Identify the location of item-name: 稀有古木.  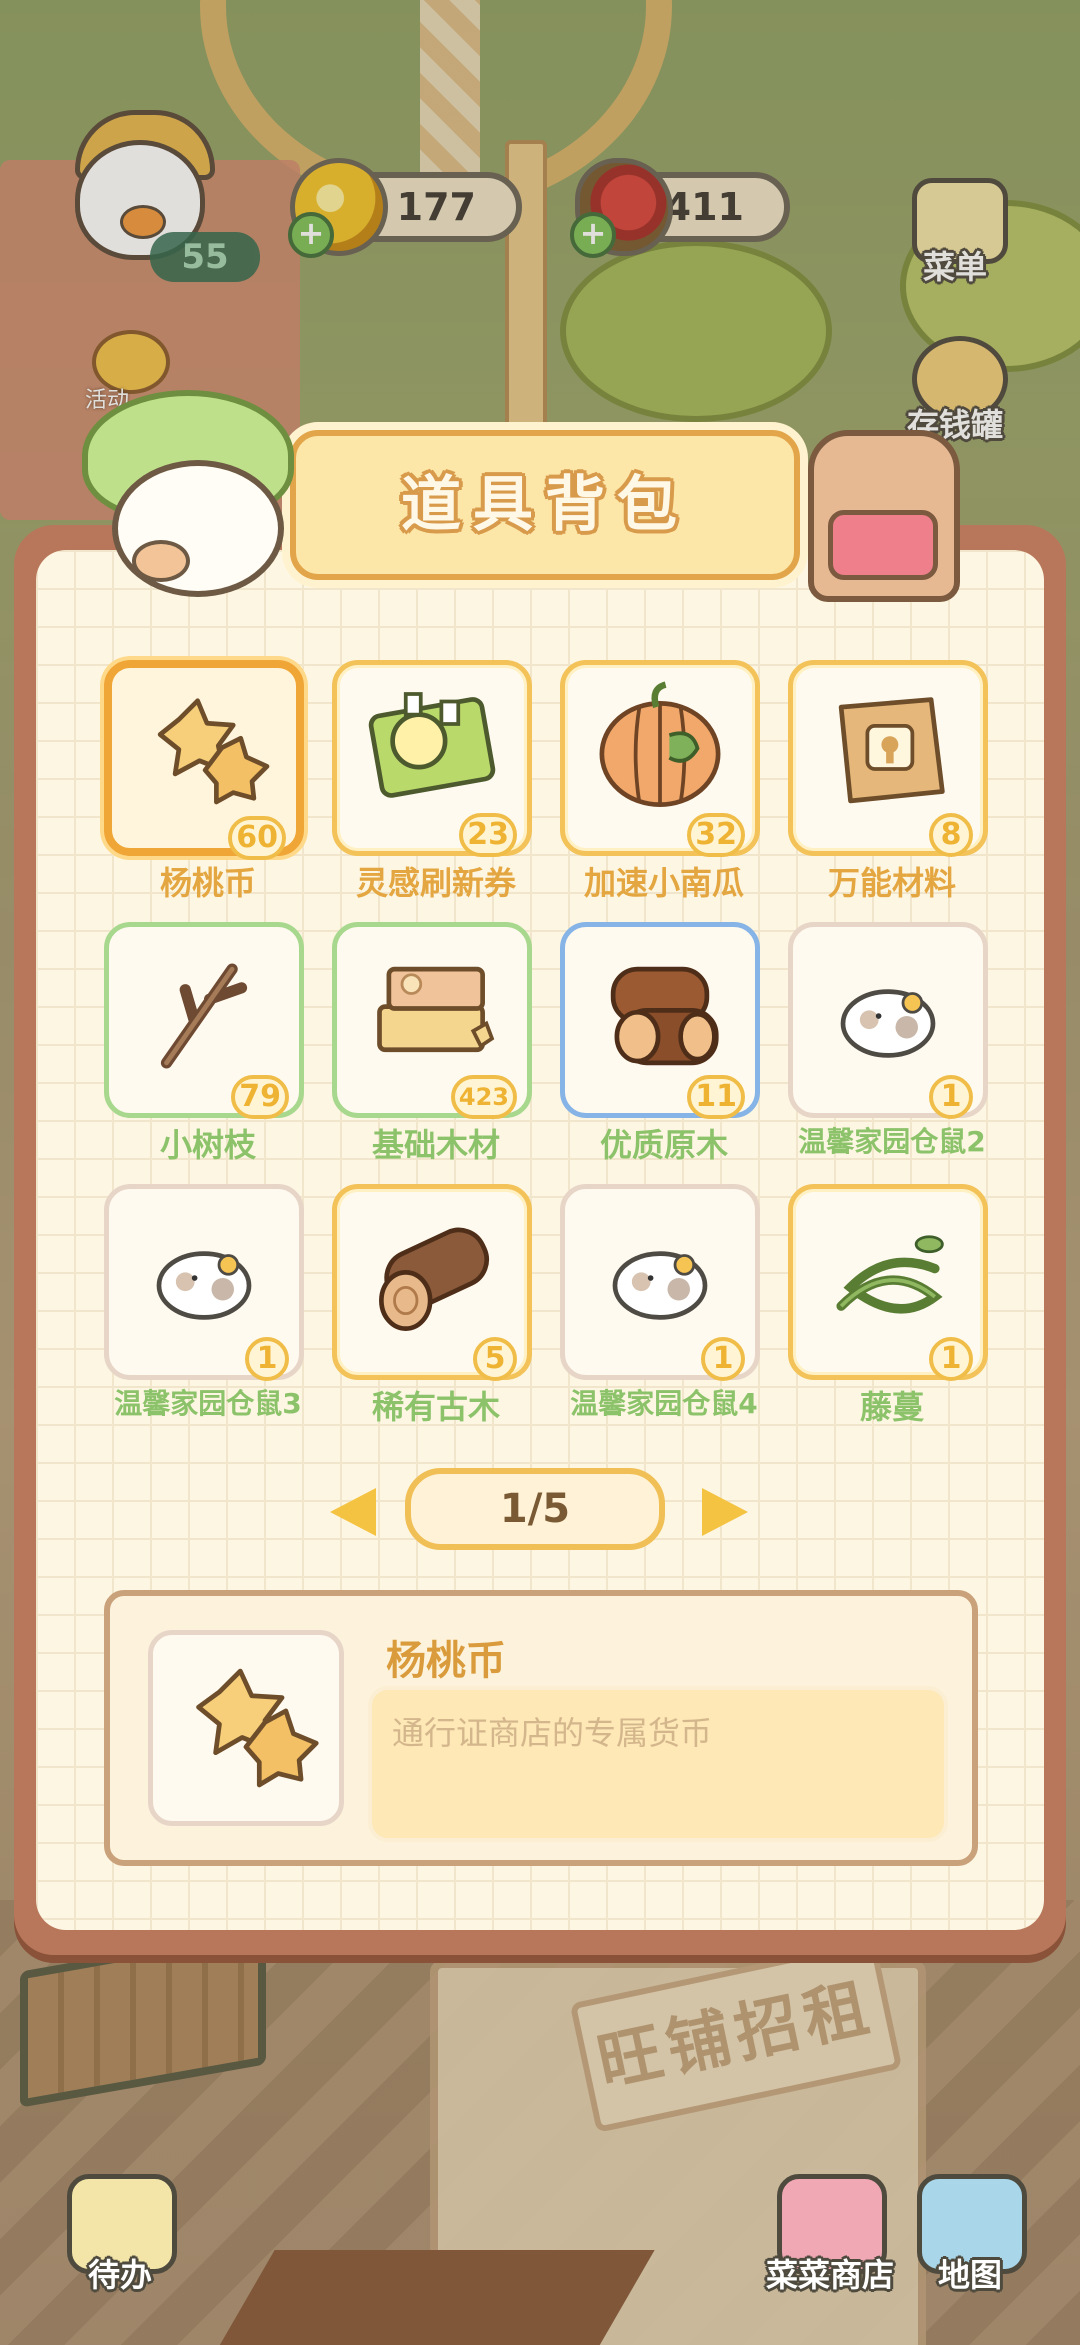
(435, 1407).